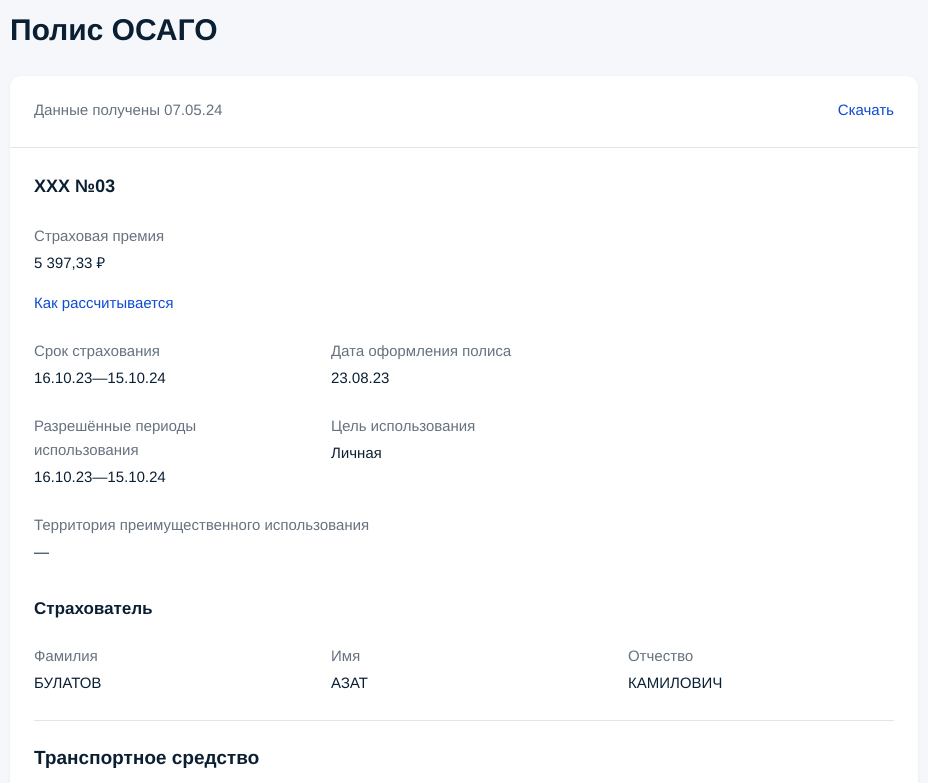 Image resolution: width=928 pixels, height=783 pixels. Describe the element at coordinates (116, 439) in the screenshot. I see `field-label: Разрешённые периоды использования` at that location.